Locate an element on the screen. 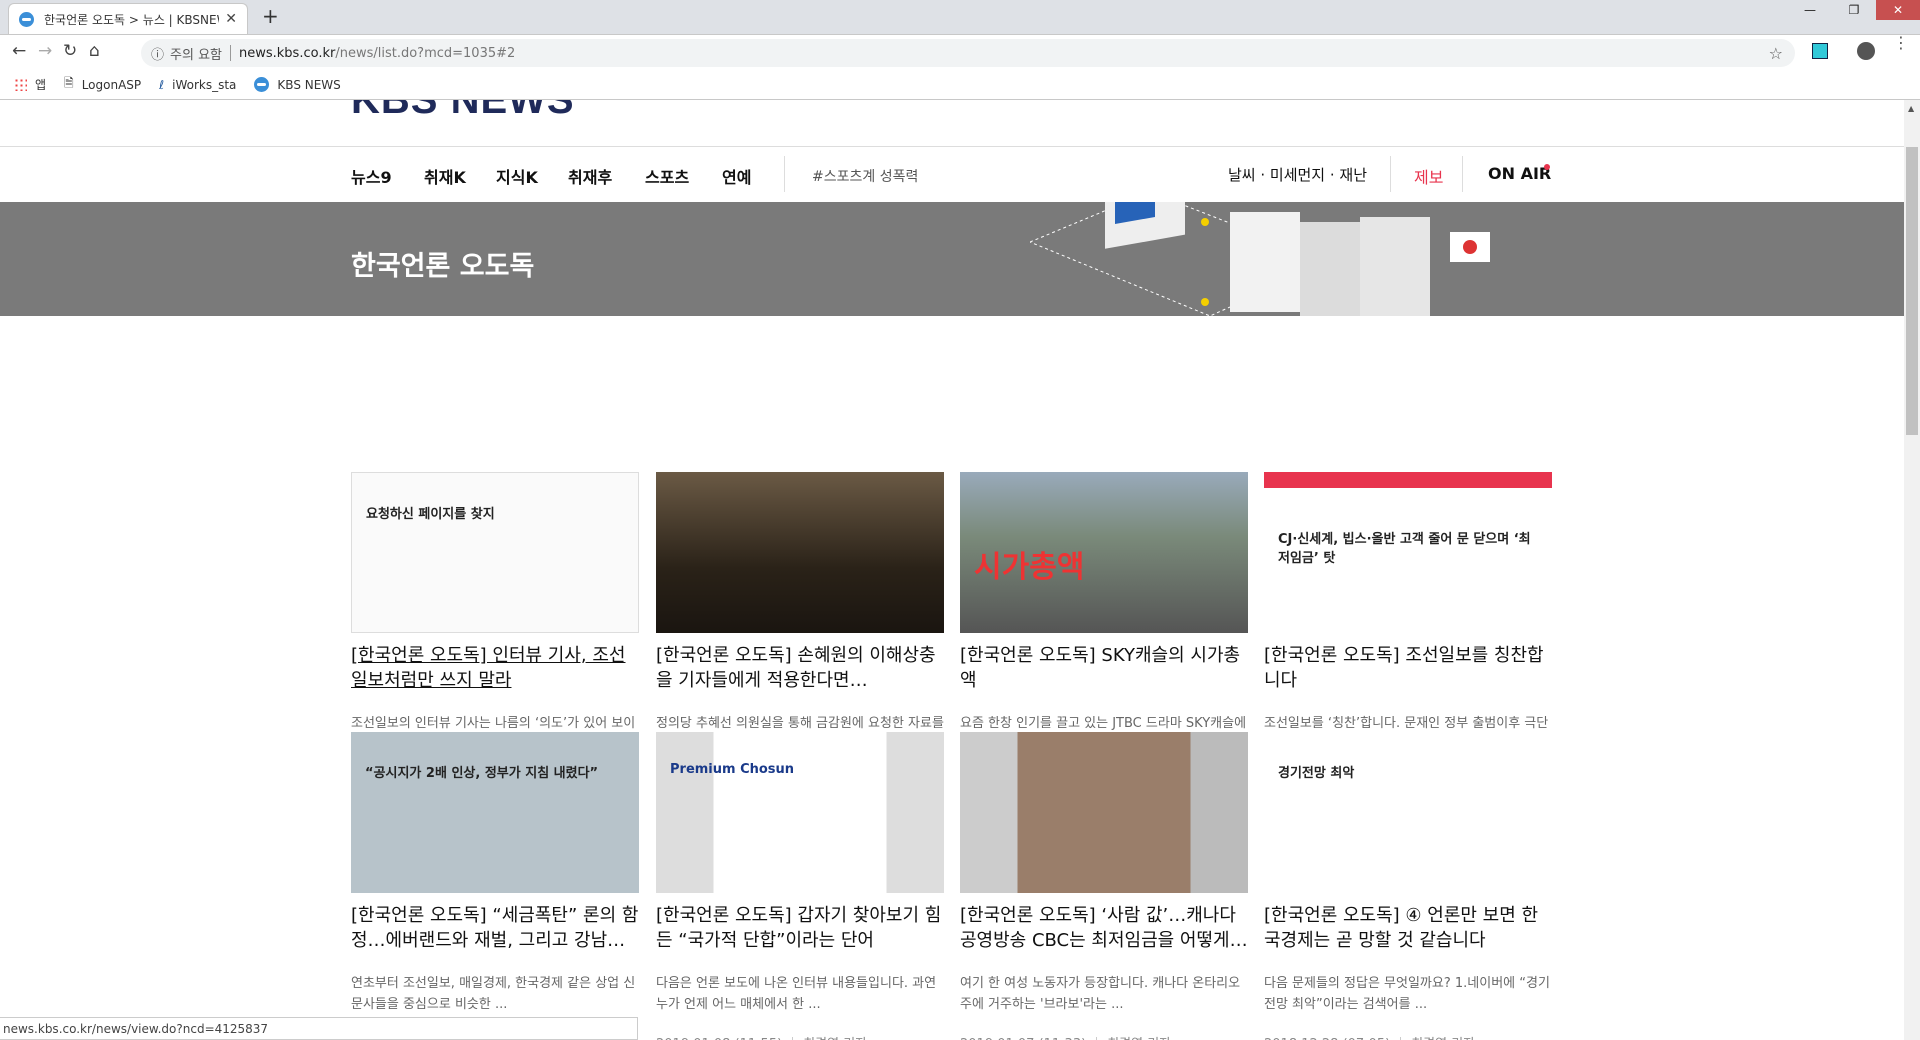 The height and width of the screenshot is (1040, 1920). close-window-icon: ✕ is located at coordinates (1898, 10).